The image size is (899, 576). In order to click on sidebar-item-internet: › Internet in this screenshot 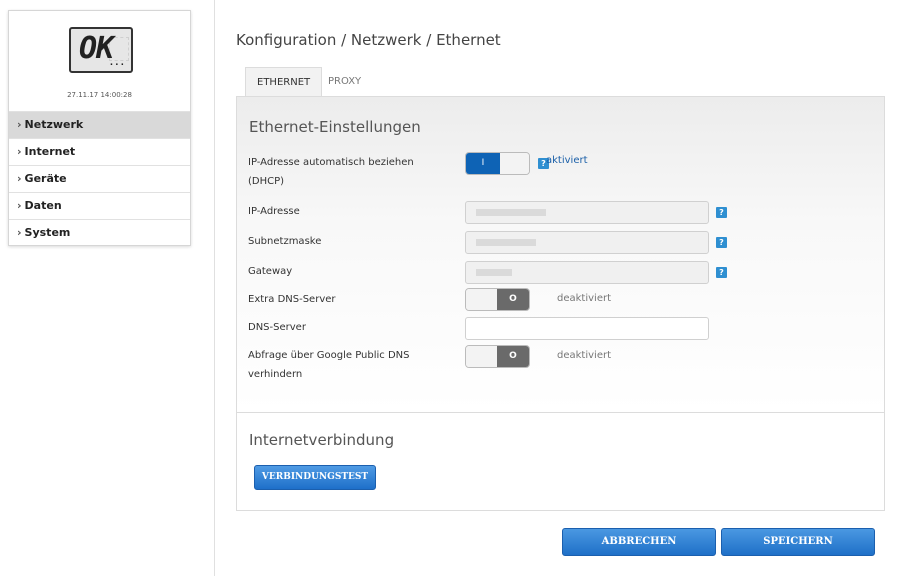, I will do `click(99, 151)`.